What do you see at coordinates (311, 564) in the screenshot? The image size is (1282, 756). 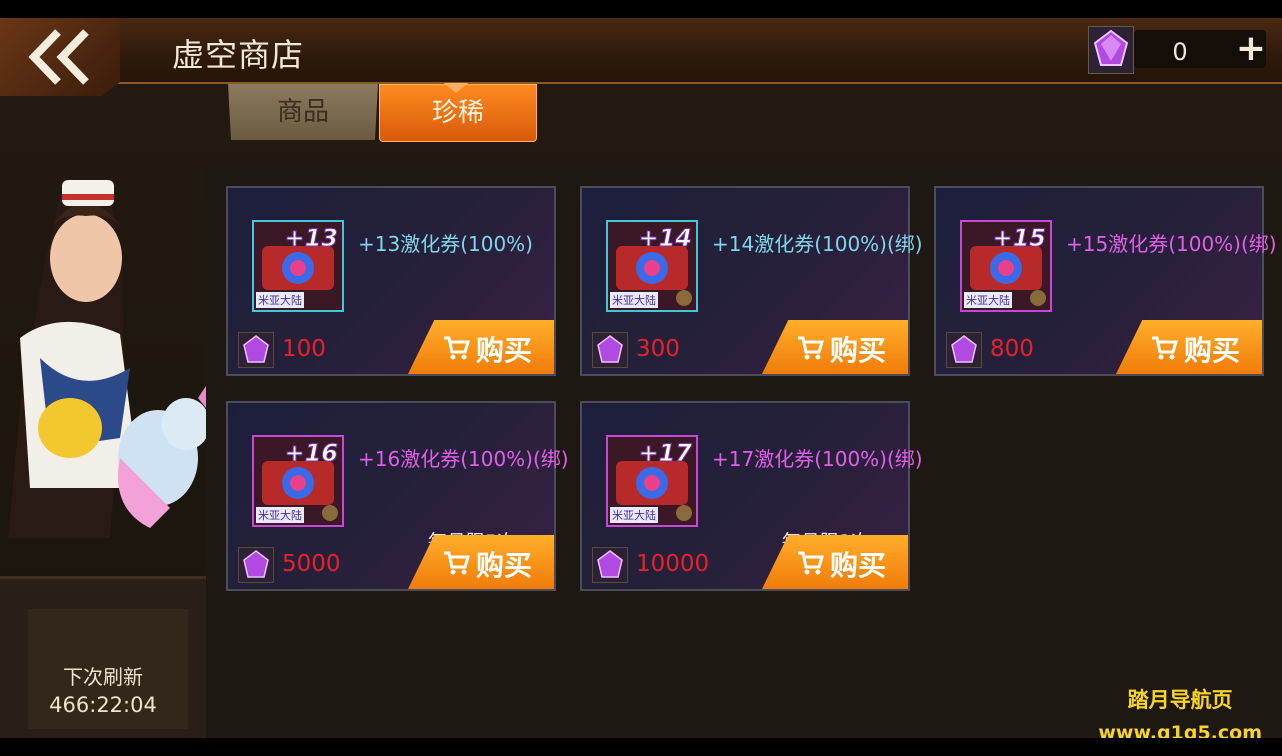 I see `item-price: 5000` at bounding box center [311, 564].